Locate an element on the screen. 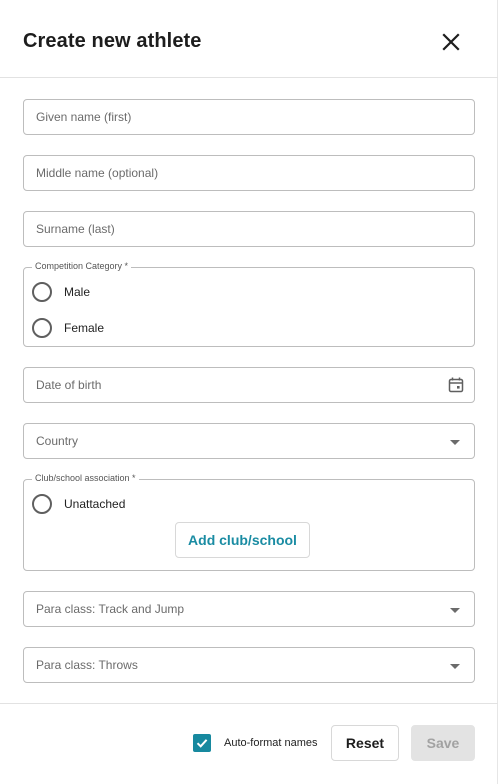 This screenshot has width=498, height=784. auto-format-label: Auto-format names is located at coordinates (271, 743).